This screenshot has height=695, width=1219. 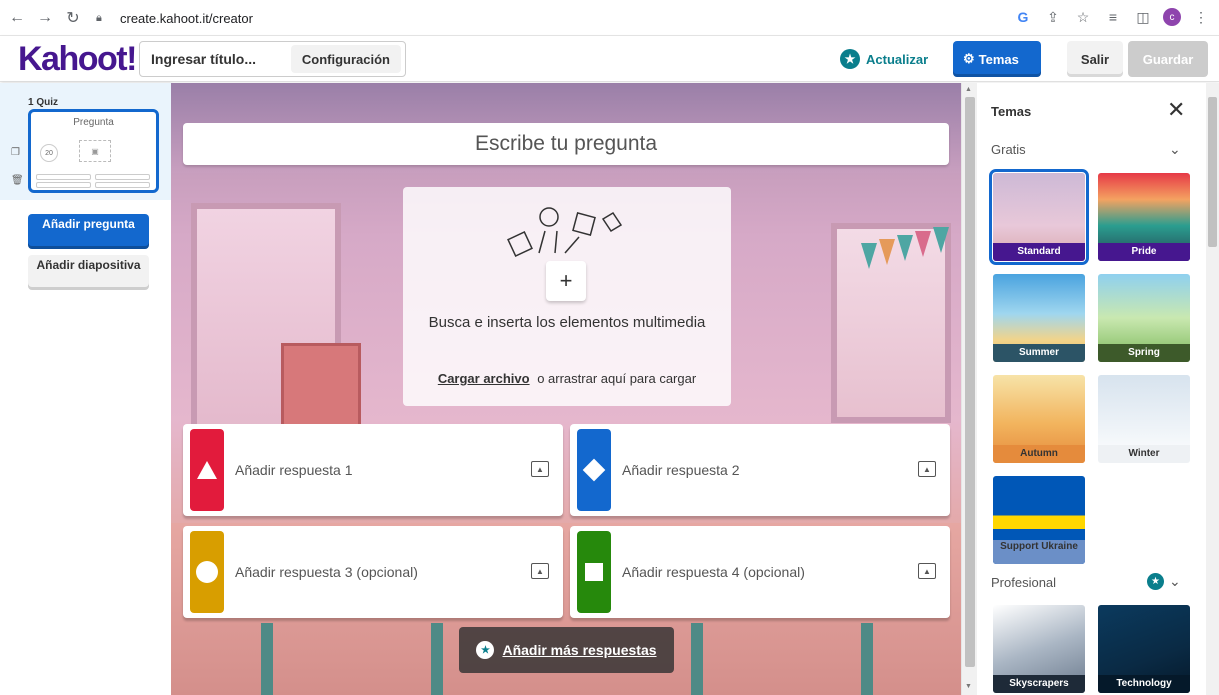 What do you see at coordinates (566, 281) in the screenshot?
I see `insert-media-button: +` at bounding box center [566, 281].